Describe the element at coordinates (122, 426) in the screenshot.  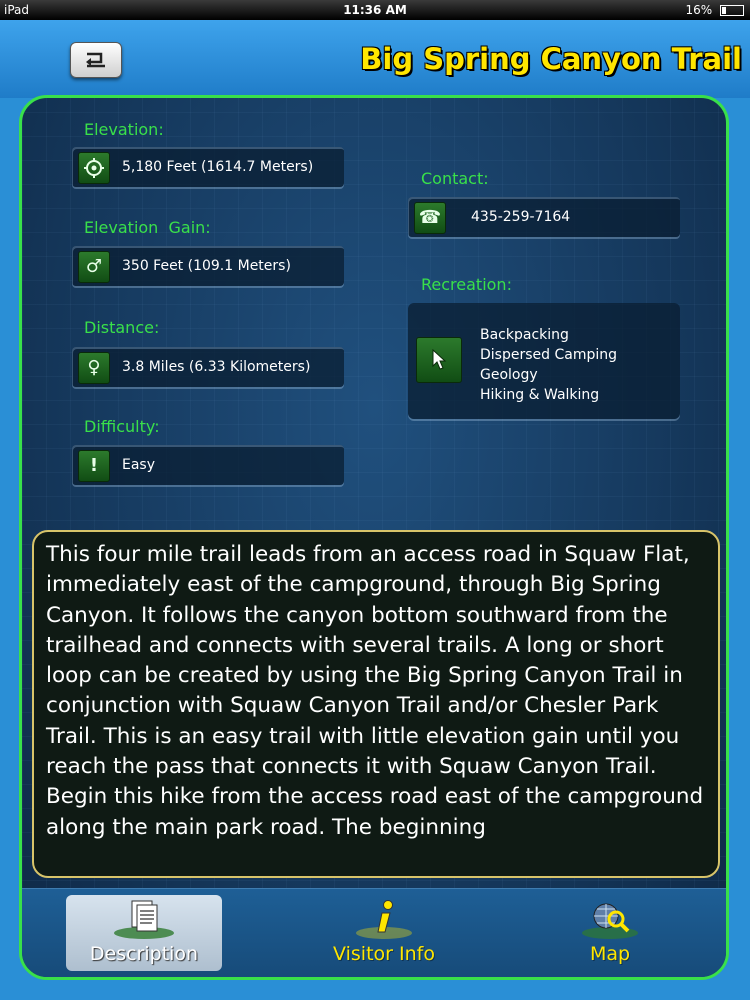
I see `difficulty-label: Difficulty:` at that location.